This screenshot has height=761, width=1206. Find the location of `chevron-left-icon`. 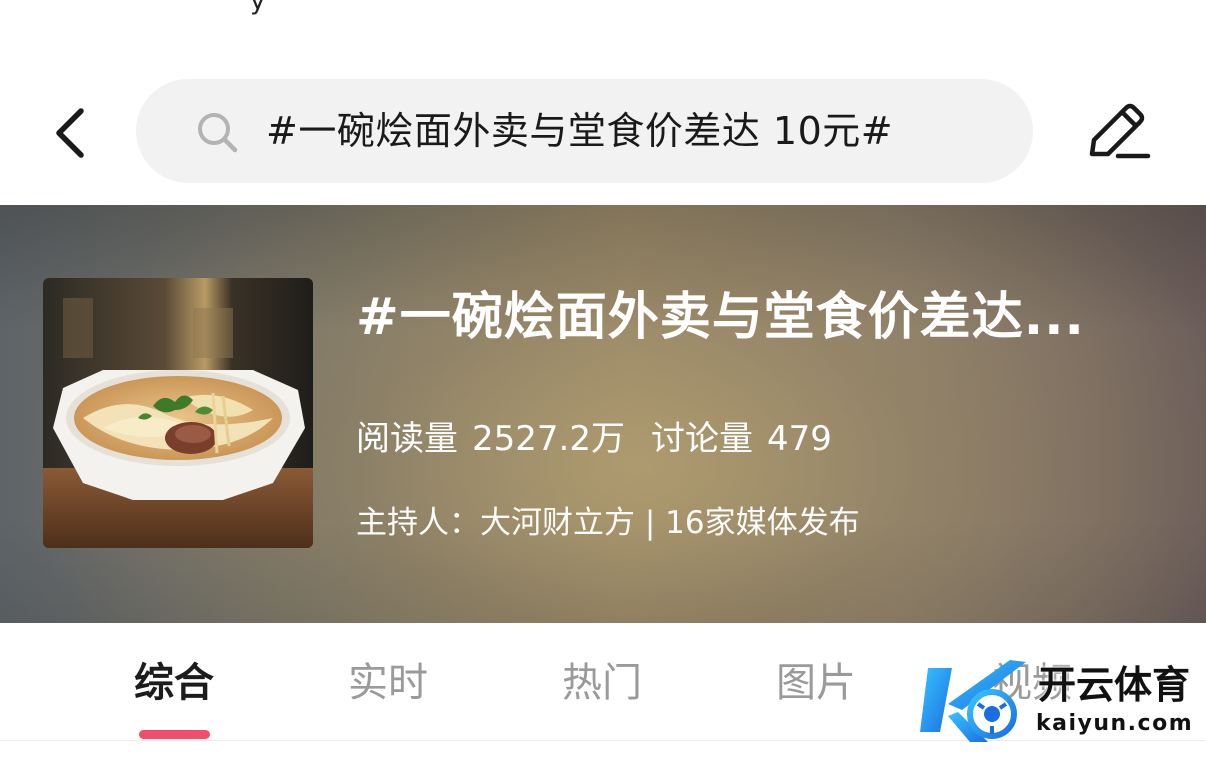

chevron-left-icon is located at coordinates (70, 133).